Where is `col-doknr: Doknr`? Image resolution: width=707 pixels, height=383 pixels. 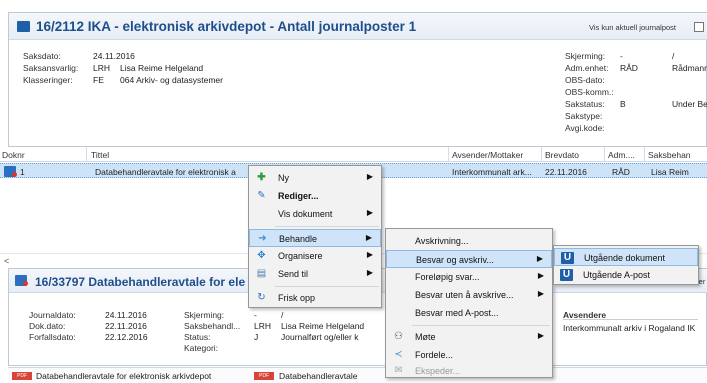 col-doknr: Doknr is located at coordinates (13, 155).